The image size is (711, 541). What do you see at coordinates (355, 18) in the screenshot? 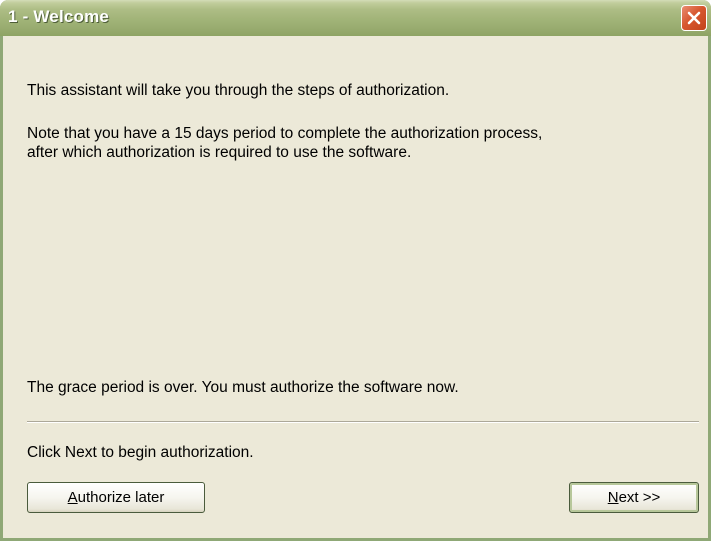
I see `title-bar: 1 - Welcome` at bounding box center [355, 18].